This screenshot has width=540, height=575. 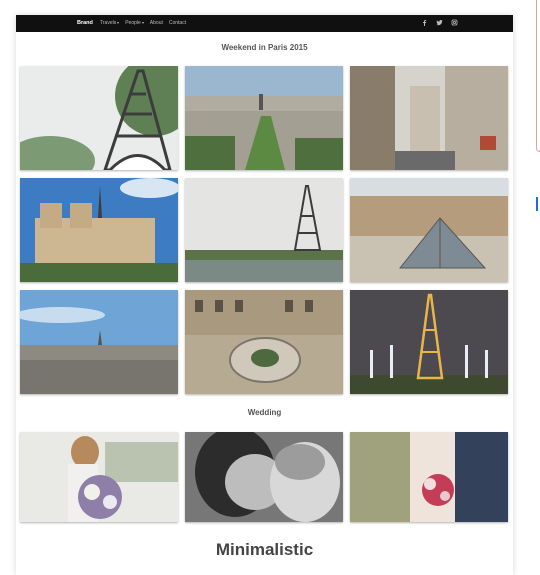 What do you see at coordinates (424, 22) in the screenshot?
I see `facebook-icon` at bounding box center [424, 22].